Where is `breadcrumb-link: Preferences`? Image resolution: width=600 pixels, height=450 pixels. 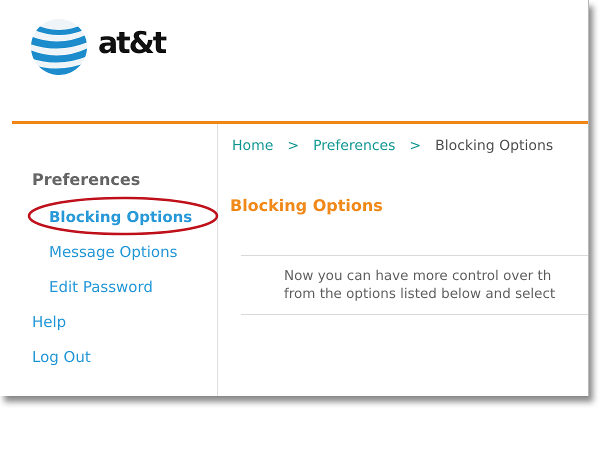
breadcrumb-link: Preferences is located at coordinates (354, 146).